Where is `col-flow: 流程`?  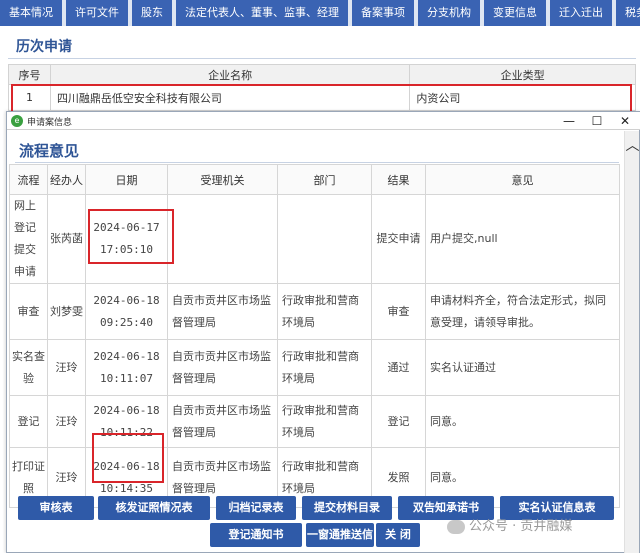 col-flow: 流程 is located at coordinates (28, 179).